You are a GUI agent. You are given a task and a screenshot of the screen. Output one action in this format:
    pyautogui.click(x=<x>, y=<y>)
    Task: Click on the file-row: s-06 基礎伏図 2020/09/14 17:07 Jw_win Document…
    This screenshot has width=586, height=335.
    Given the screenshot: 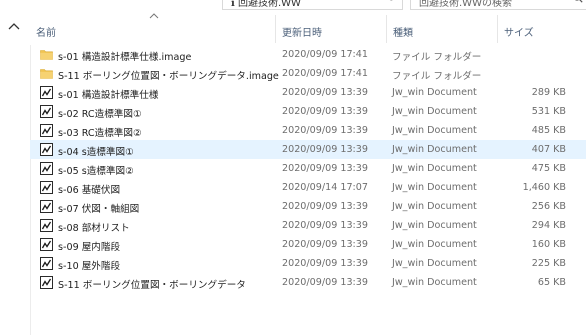 What is the action you would take?
    pyautogui.click(x=308, y=187)
    